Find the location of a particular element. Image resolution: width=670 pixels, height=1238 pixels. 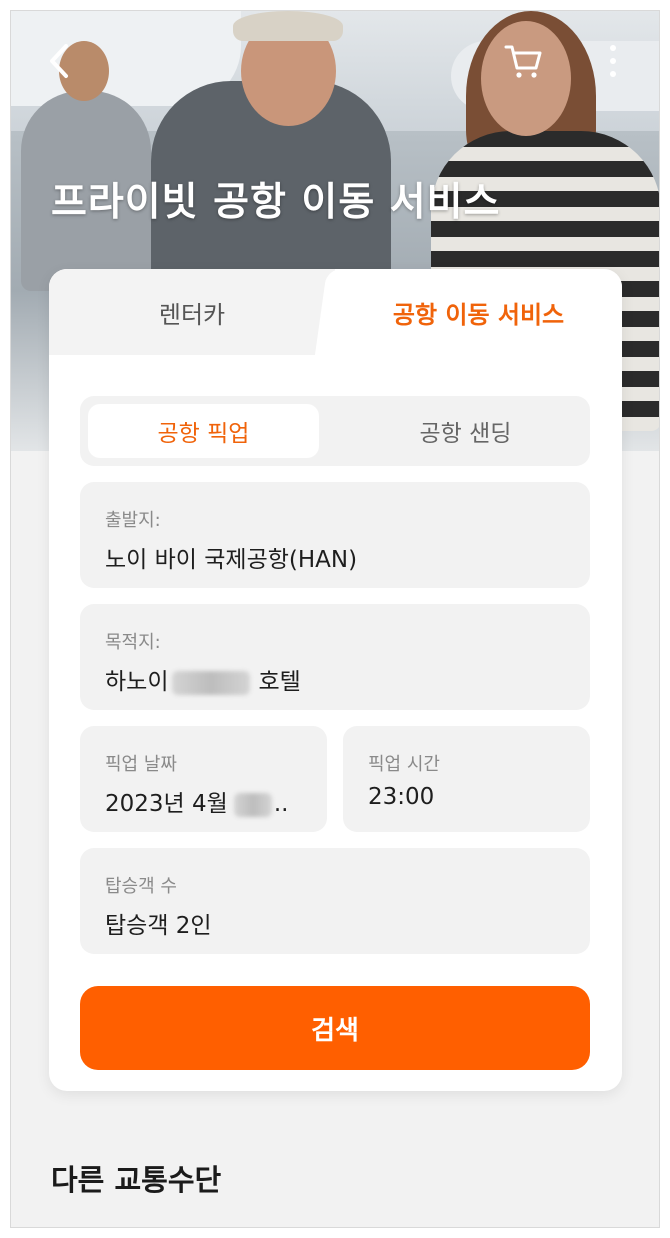

destination-value: 하노이 호텔 is located at coordinates (203, 679).